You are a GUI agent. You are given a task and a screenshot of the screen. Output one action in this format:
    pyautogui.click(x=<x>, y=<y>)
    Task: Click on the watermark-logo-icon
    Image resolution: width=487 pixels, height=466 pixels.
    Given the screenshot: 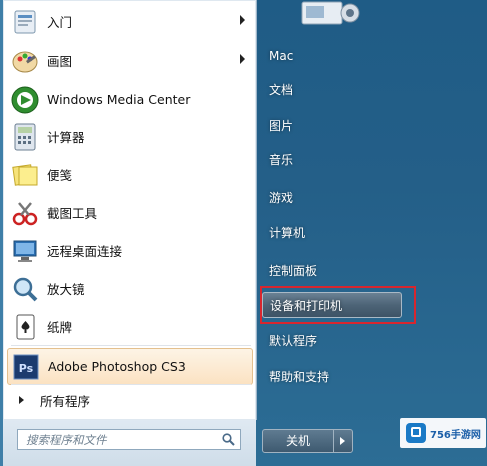 What is the action you would take?
    pyautogui.click(x=416, y=433)
    